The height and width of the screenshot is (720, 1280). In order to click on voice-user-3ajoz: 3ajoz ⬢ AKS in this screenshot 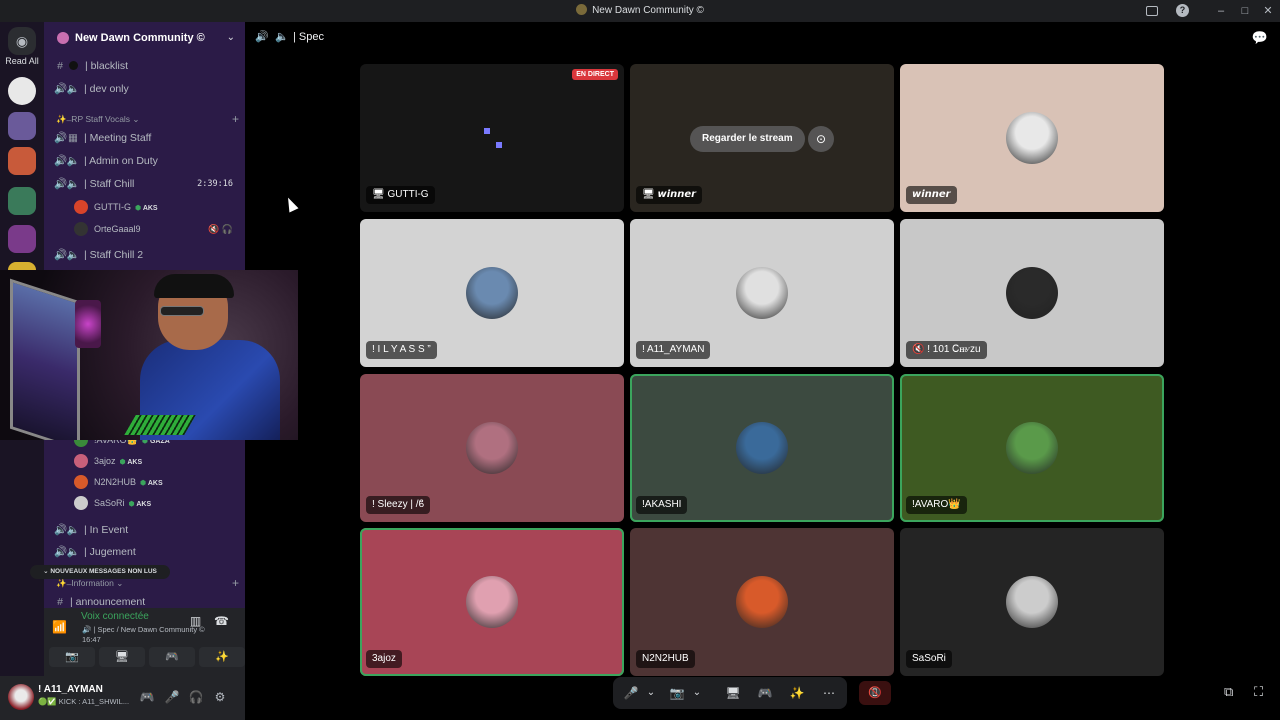, I will do `click(156, 461)`.